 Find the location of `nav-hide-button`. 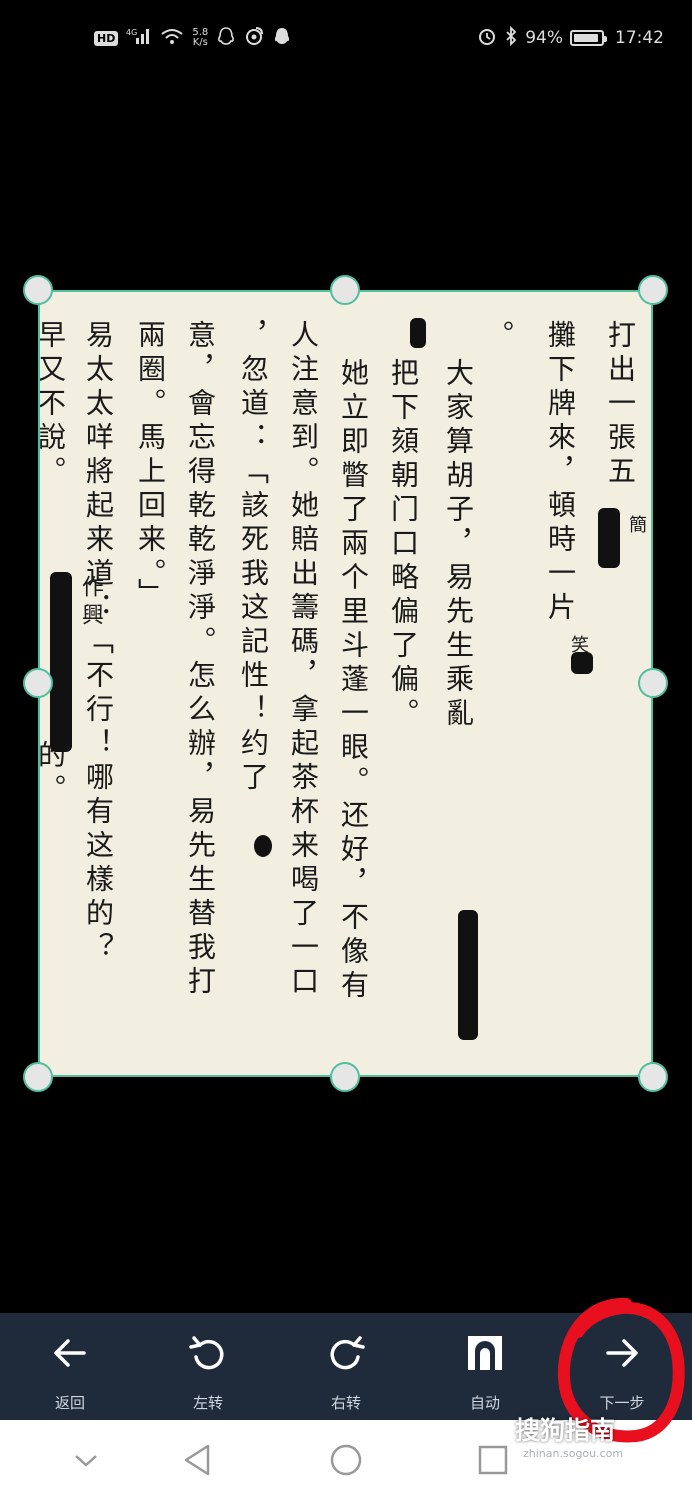

nav-hide-button is located at coordinates (86, 1460).